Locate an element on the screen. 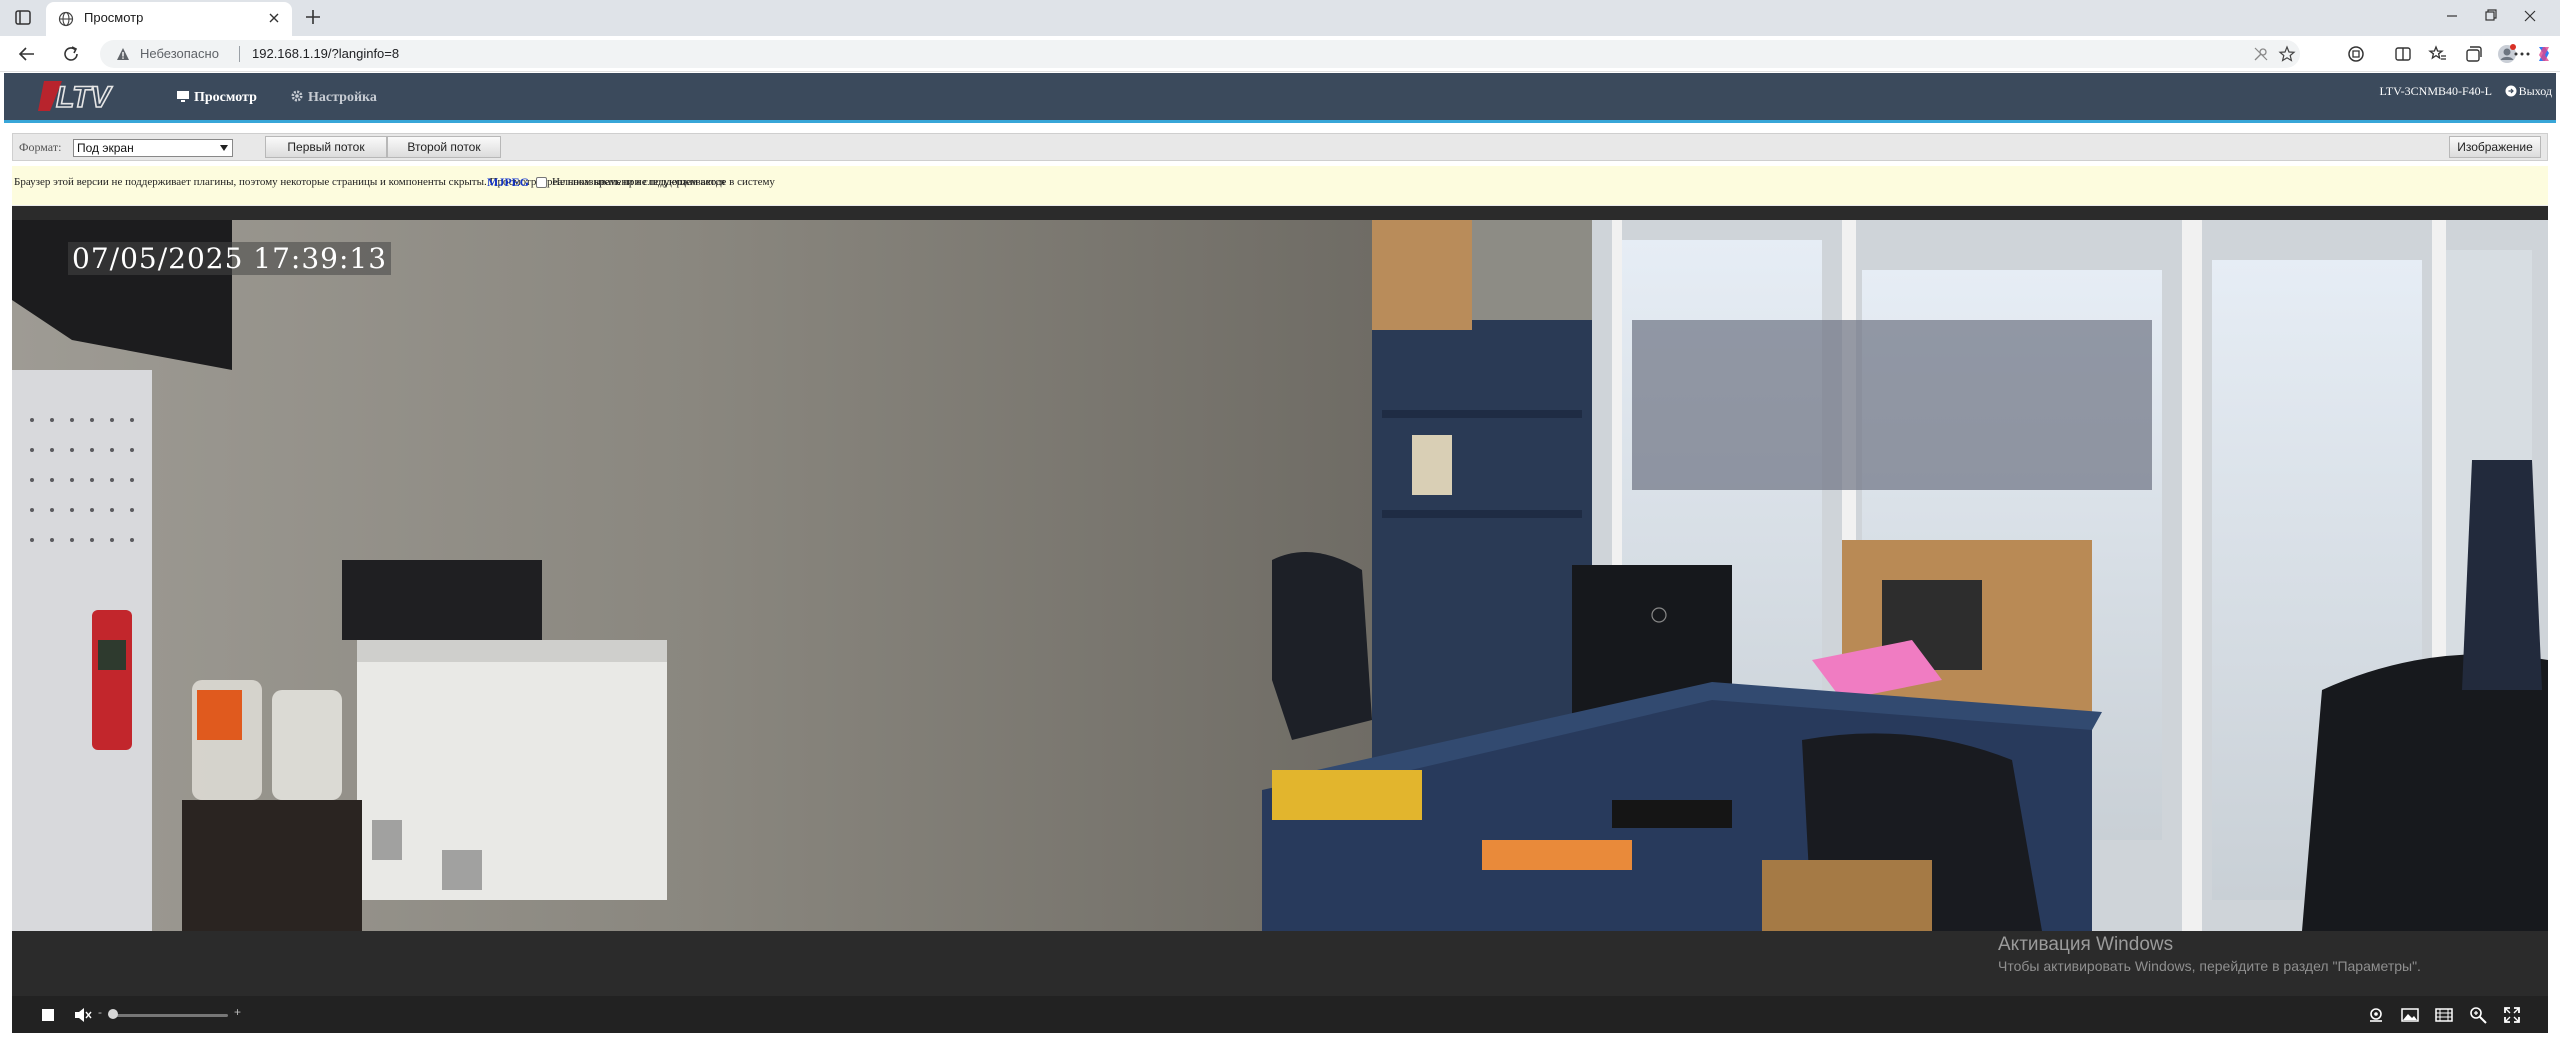  second-stream-button: Второй поток is located at coordinates (444, 147).